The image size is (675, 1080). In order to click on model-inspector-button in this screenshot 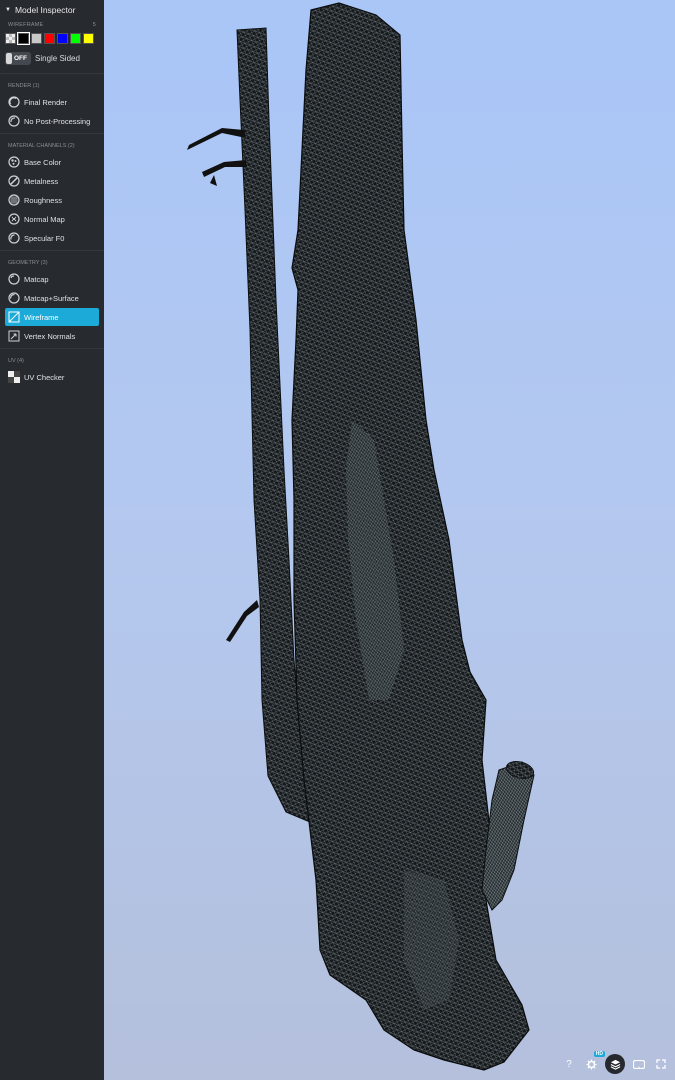, I will do `click(615, 1064)`.